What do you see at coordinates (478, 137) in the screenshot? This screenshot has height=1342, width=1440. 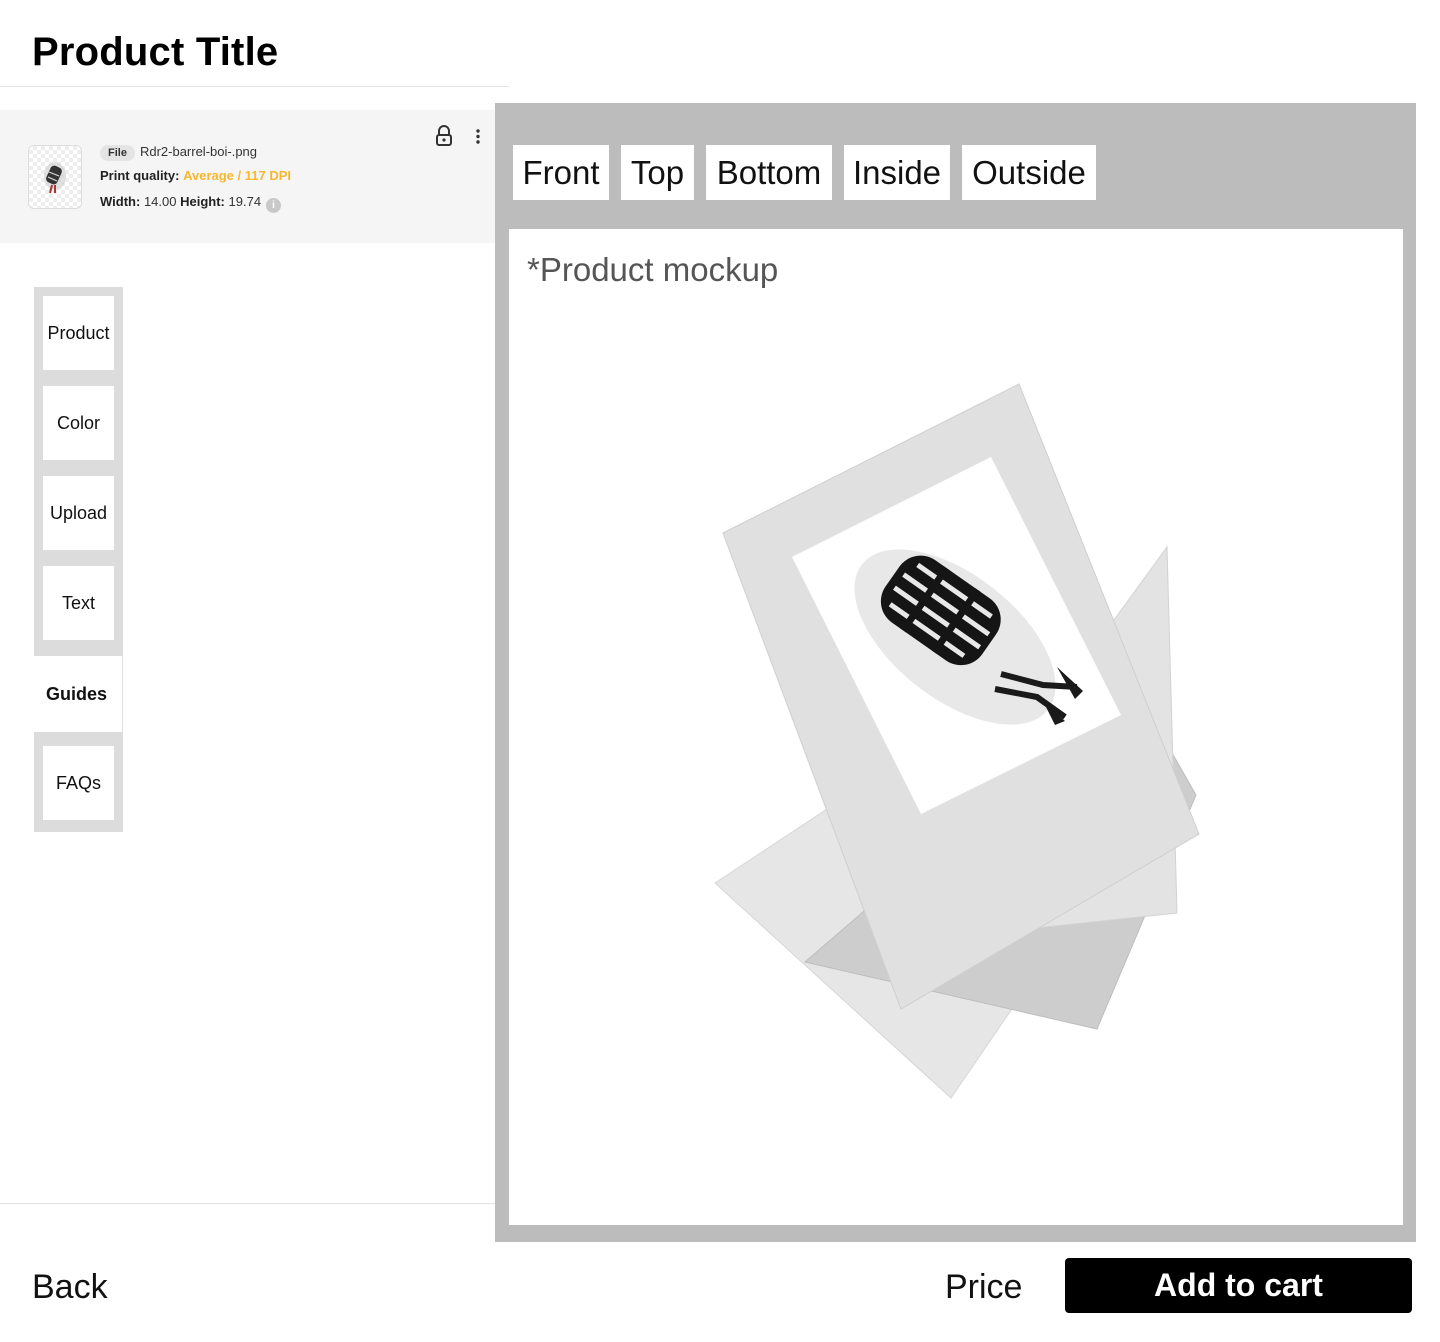 I see `more-vertical-icon` at bounding box center [478, 137].